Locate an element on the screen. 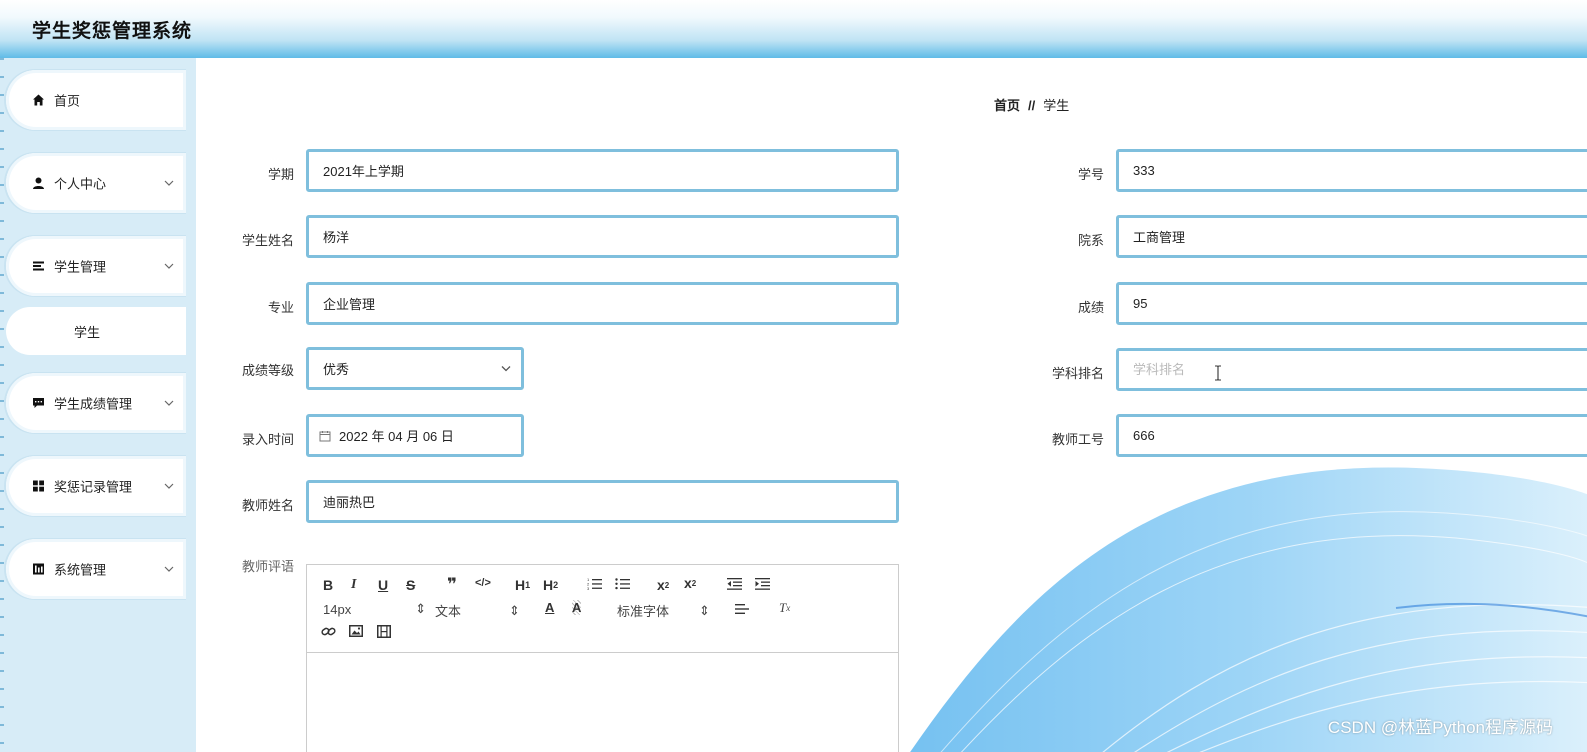  department-value: 工商管理 is located at coordinates (1159, 237).